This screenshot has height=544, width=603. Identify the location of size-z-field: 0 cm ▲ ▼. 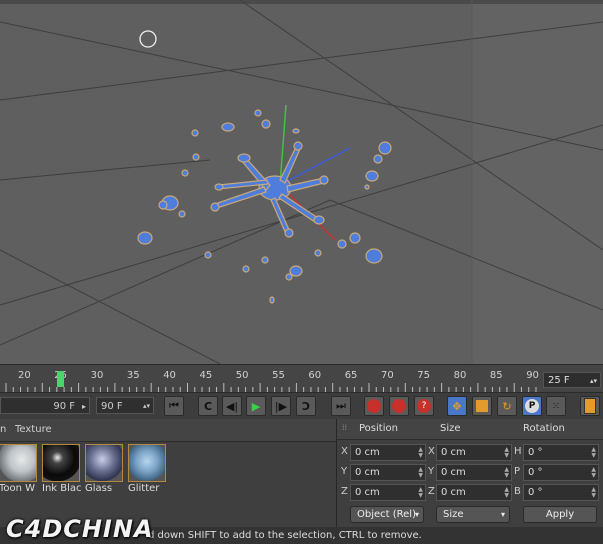
(474, 492).